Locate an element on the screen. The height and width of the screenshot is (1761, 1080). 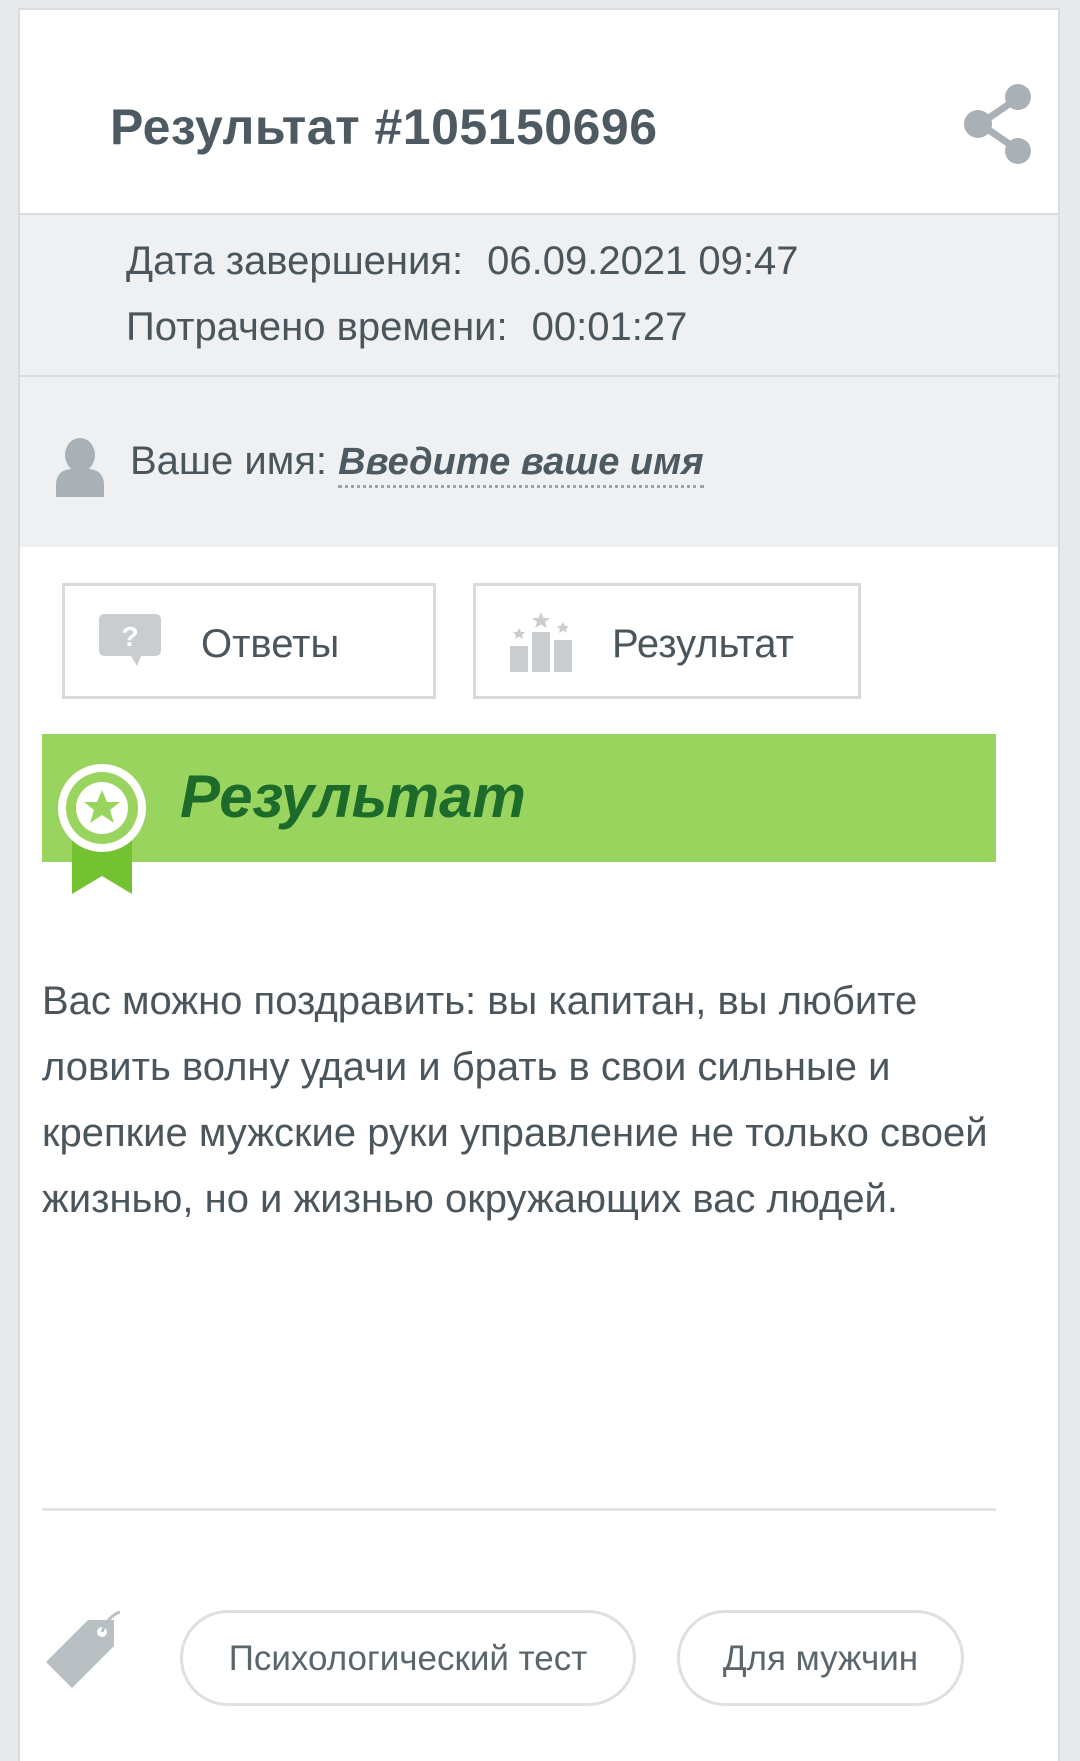
award-ribbon-icon is located at coordinates (102, 829).